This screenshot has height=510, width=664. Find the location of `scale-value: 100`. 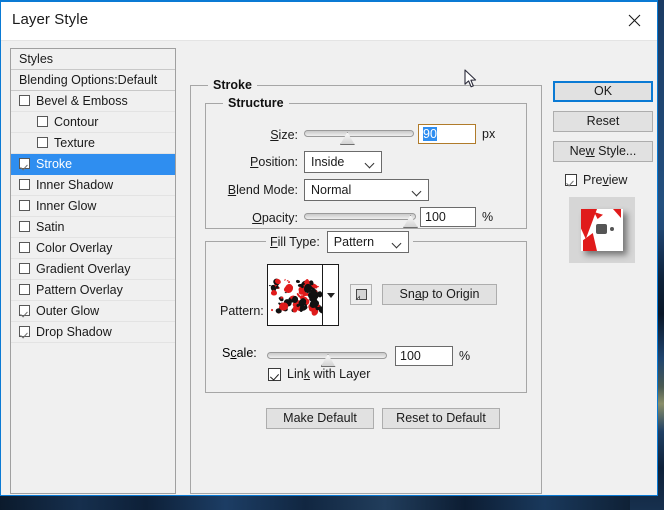

scale-value: 100 is located at coordinates (410, 356).